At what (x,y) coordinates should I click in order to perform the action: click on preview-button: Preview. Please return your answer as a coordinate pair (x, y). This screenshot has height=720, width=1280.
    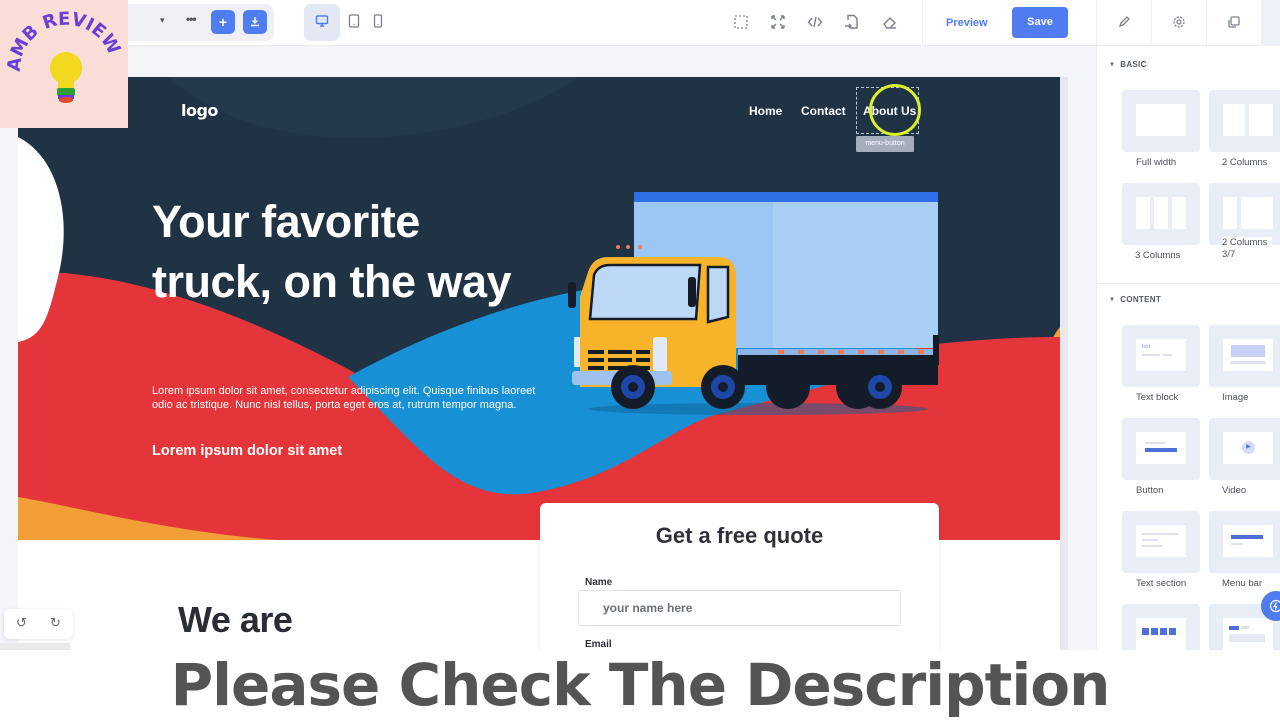
    Looking at the image, I should click on (967, 23).